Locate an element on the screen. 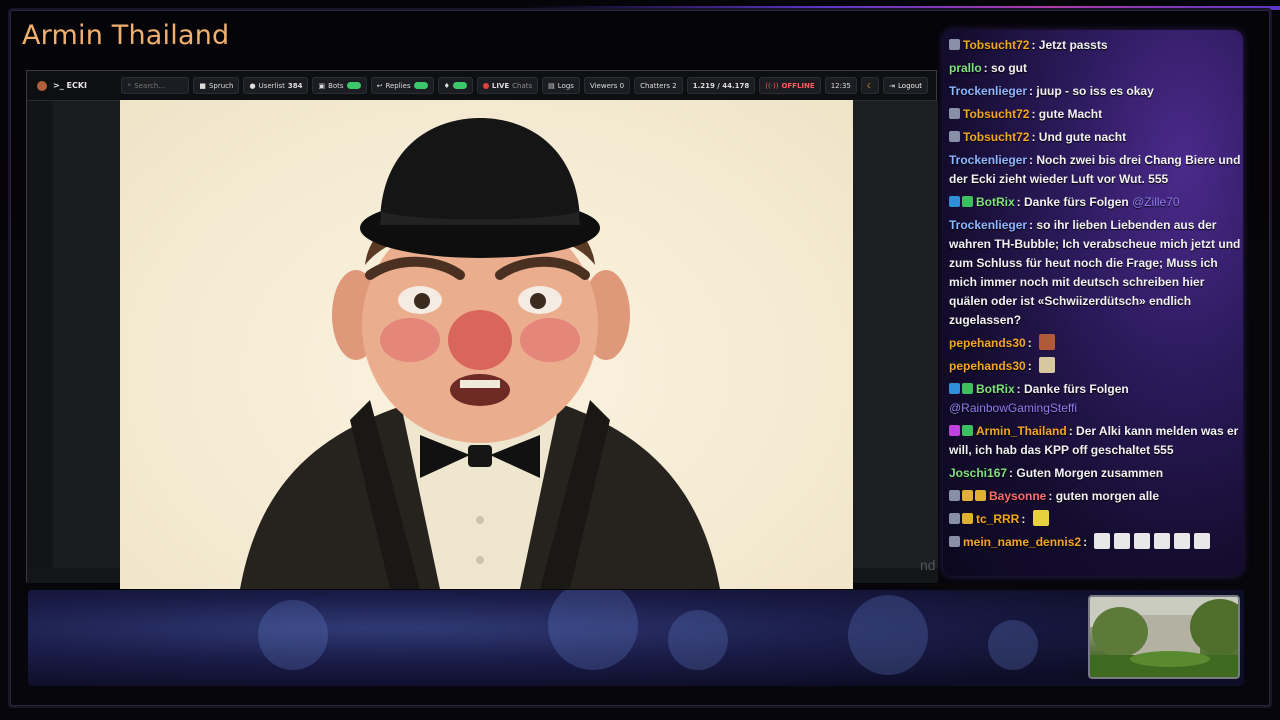  chat-username: prallo is located at coordinates (965, 68).